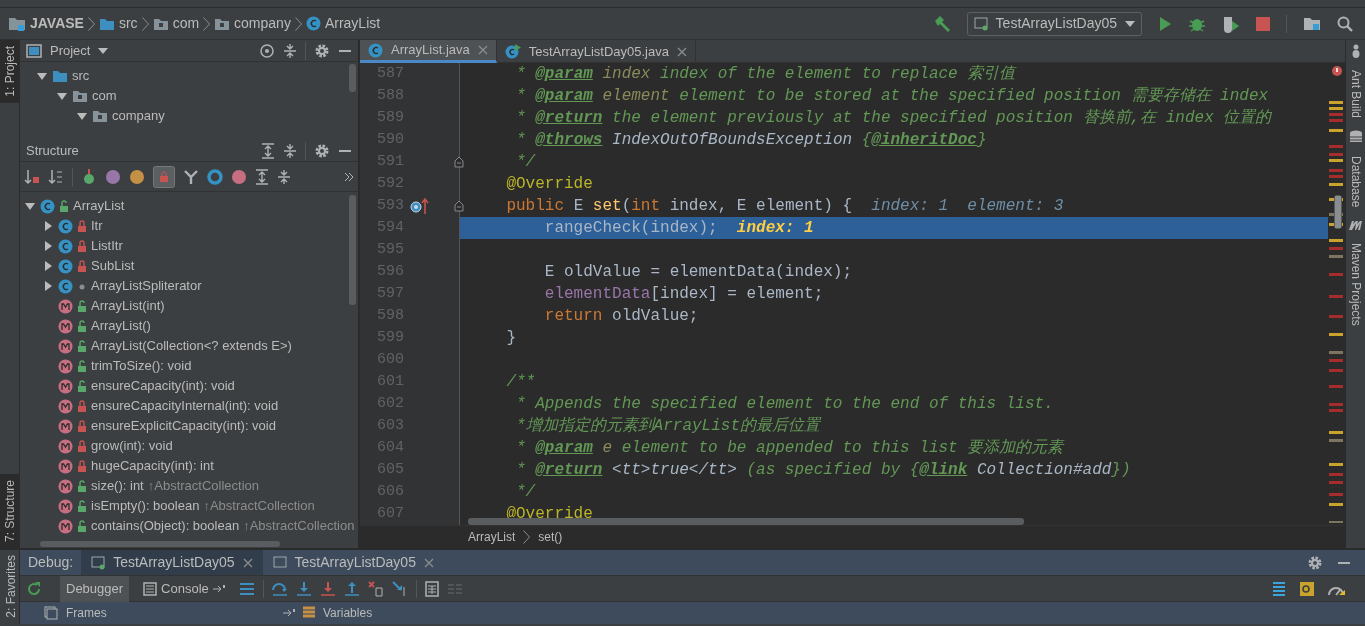  What do you see at coordinates (34, 588) in the screenshot?
I see `rerun-icon` at bounding box center [34, 588].